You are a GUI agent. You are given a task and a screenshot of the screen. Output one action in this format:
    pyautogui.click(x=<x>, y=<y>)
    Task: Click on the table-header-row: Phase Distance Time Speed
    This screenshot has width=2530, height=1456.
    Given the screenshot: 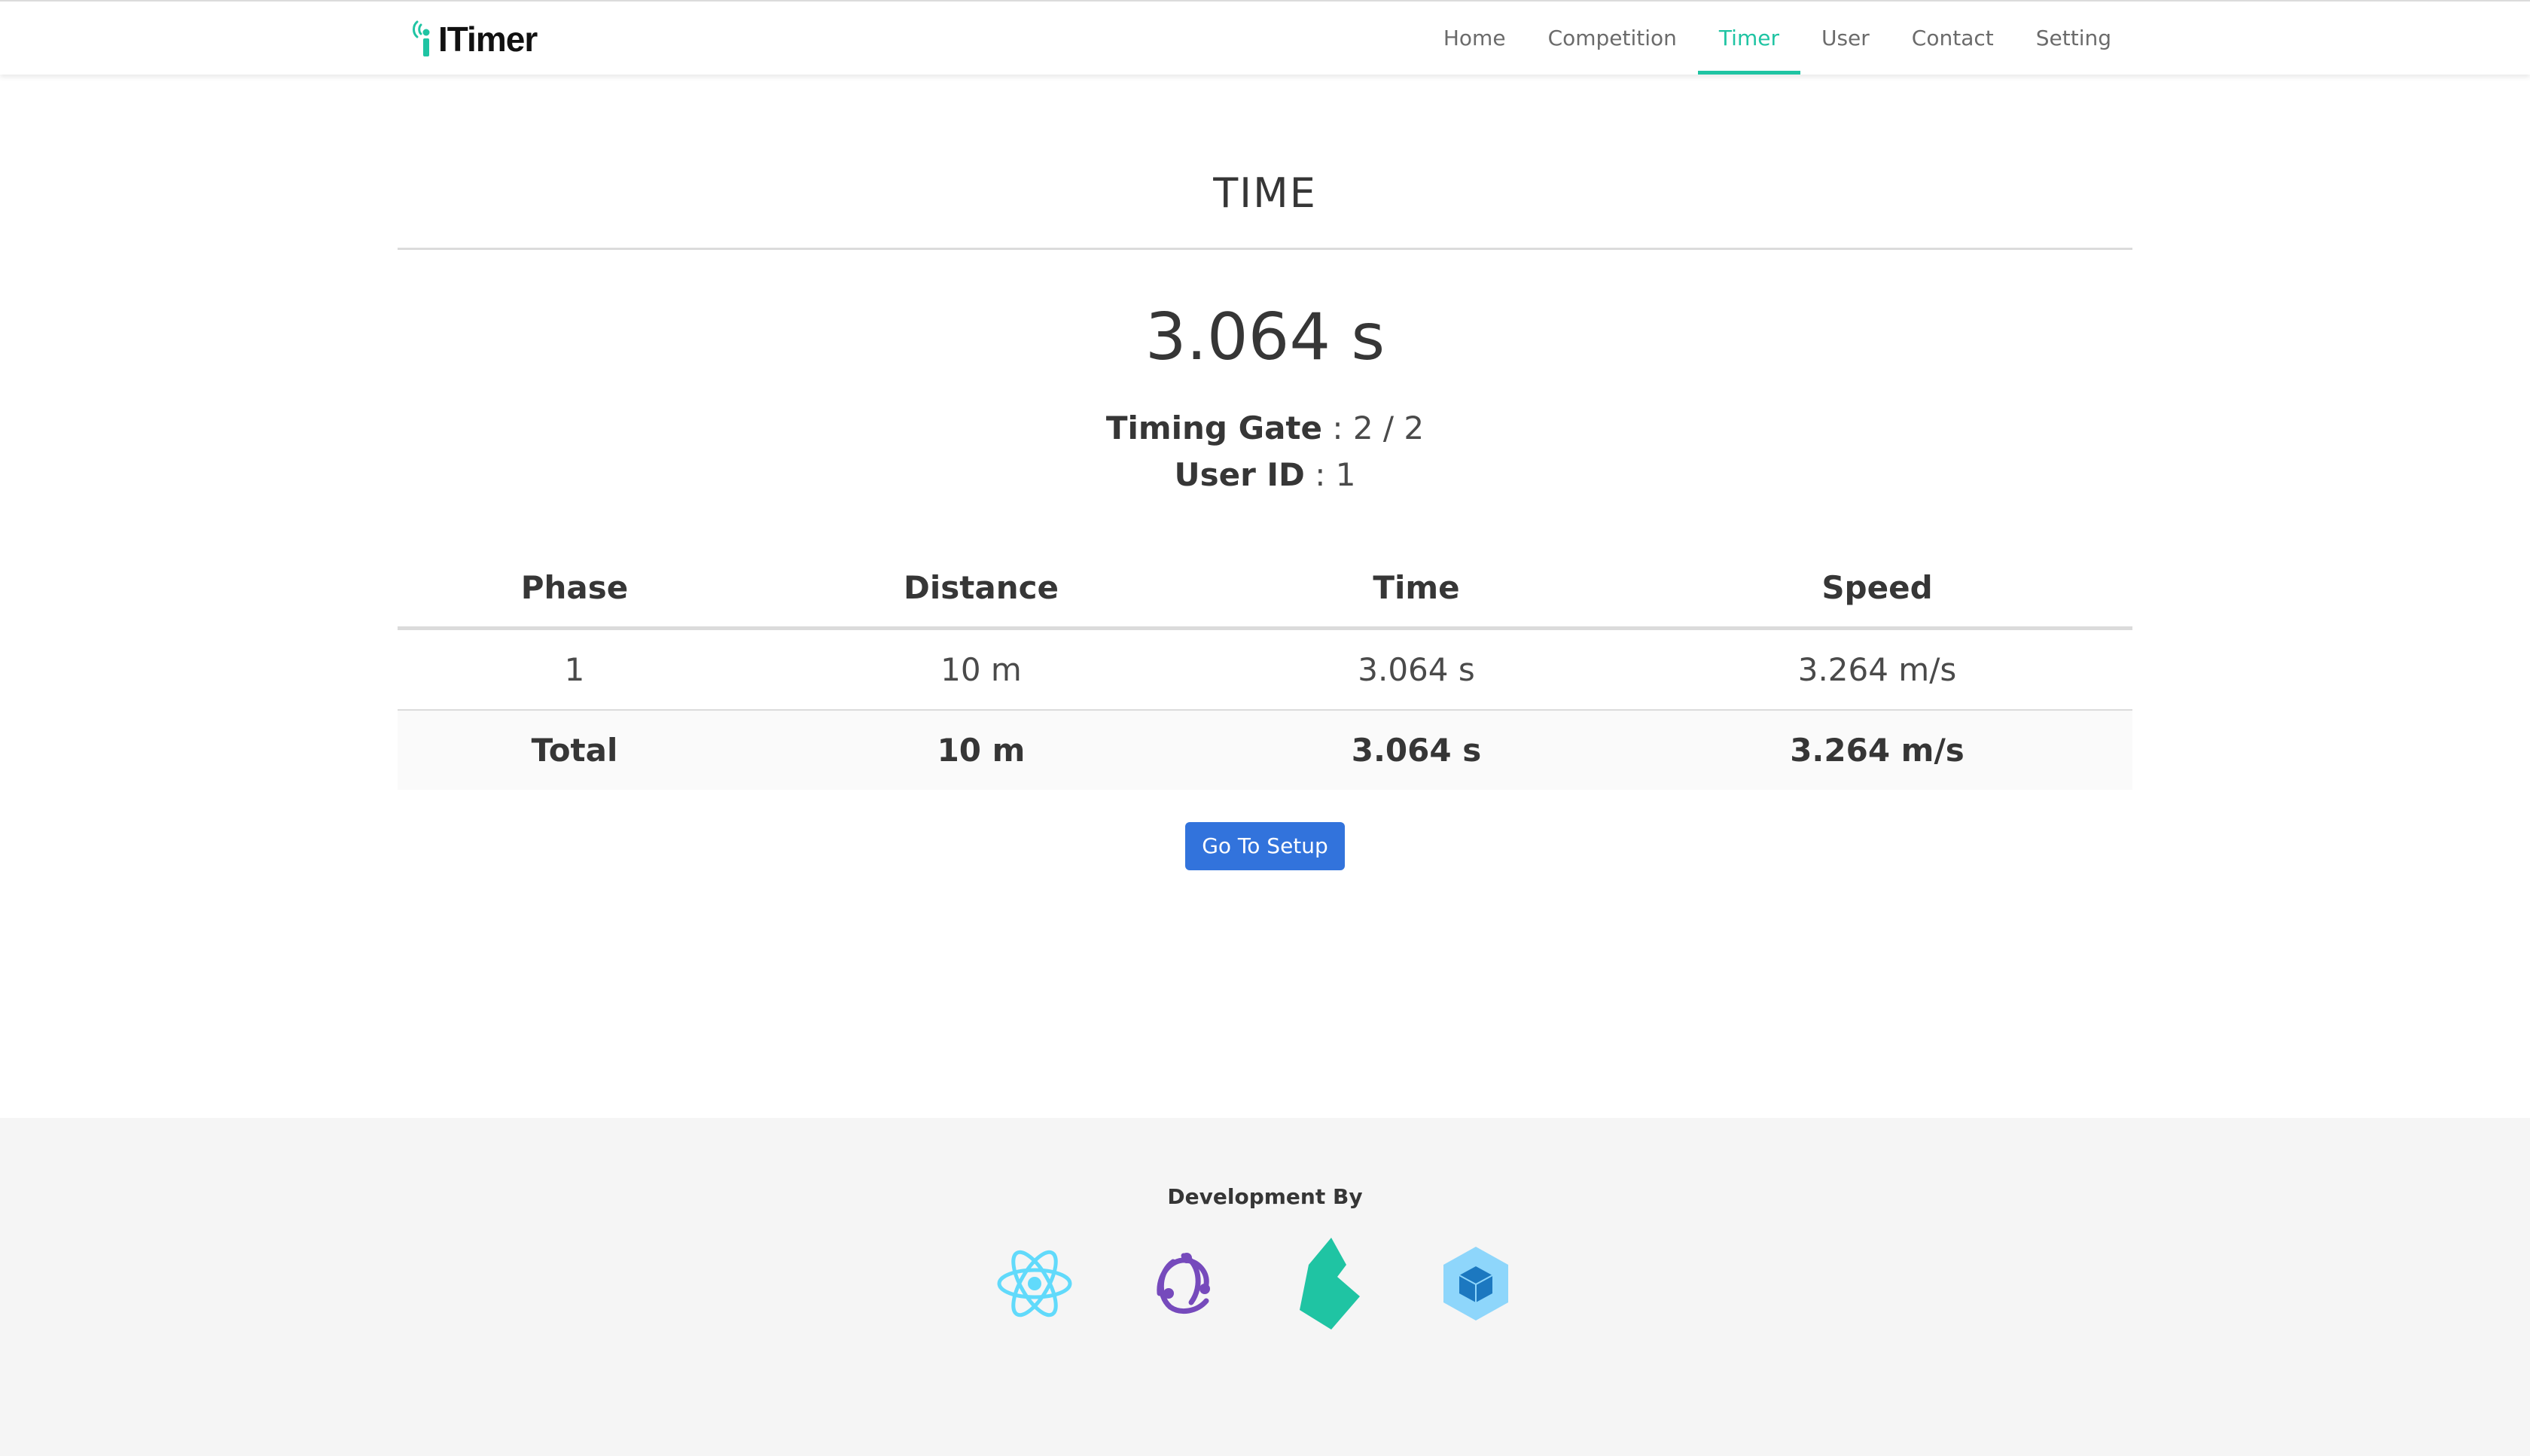 What is the action you would take?
    pyautogui.click(x=1265, y=589)
    